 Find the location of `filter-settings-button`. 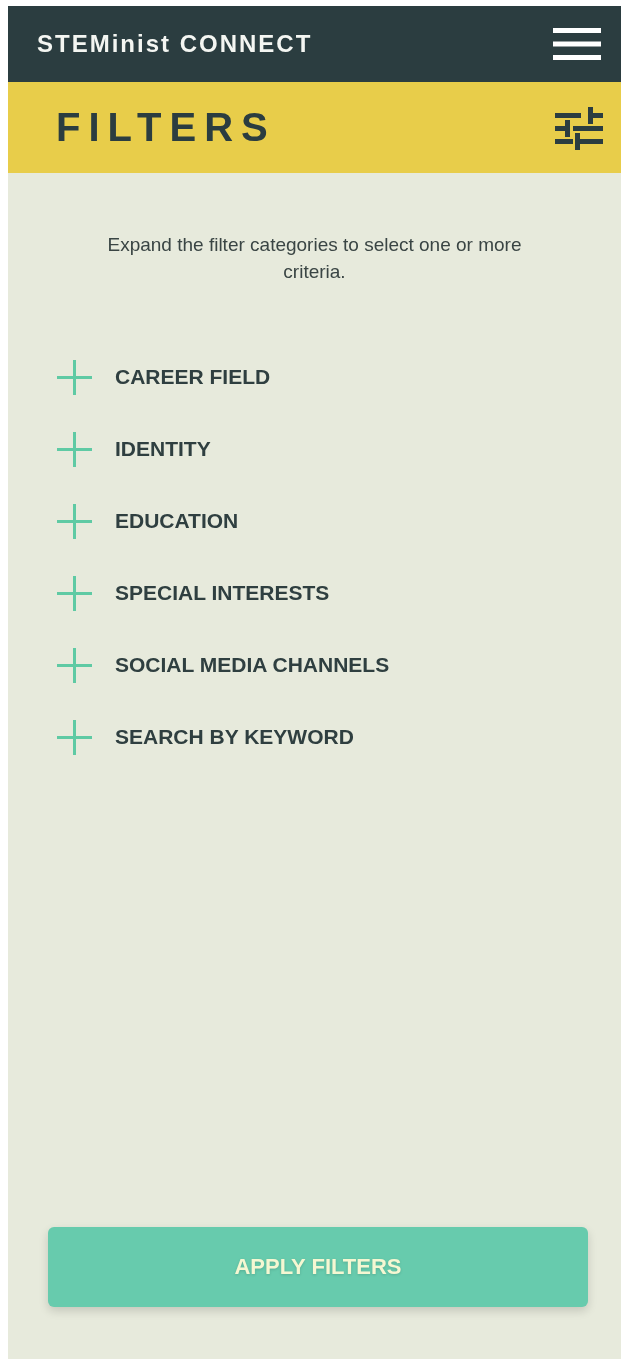

filter-settings-button is located at coordinates (579, 127).